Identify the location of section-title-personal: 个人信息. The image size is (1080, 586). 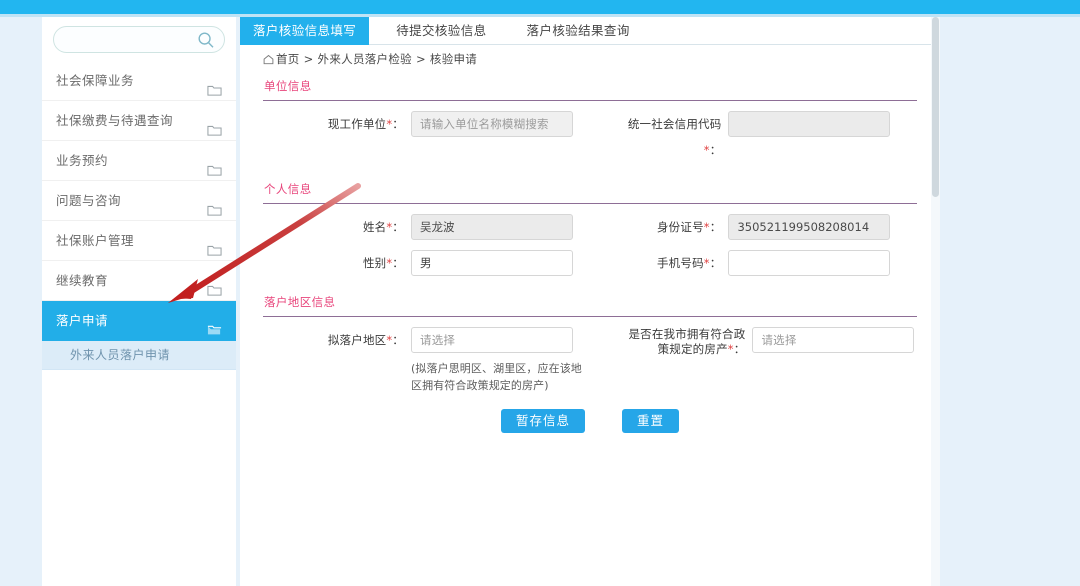
(288, 189).